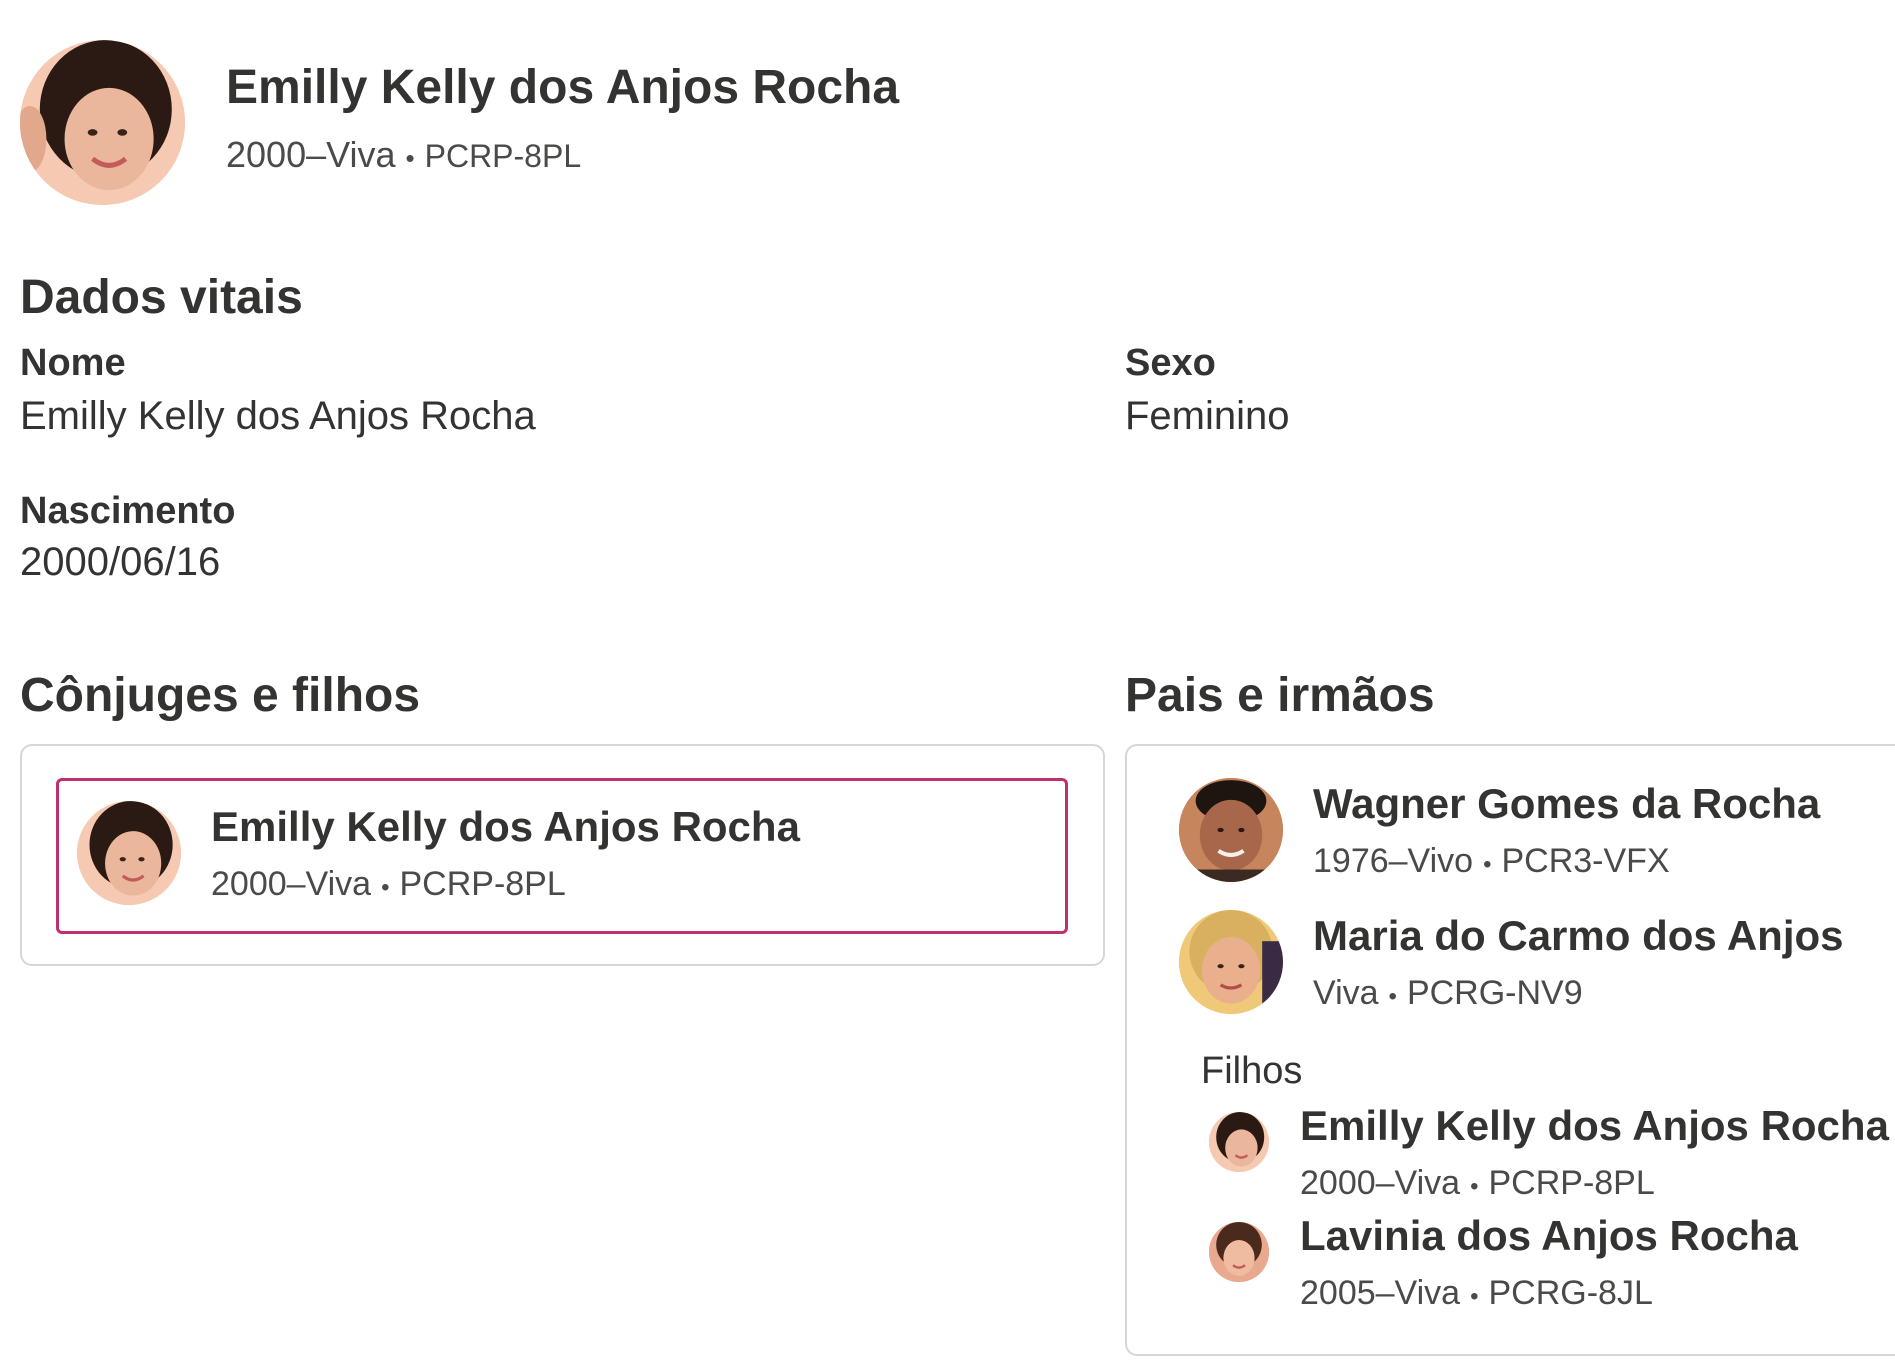 The height and width of the screenshot is (1372, 1895). What do you see at coordinates (1280, 695) in the screenshot?
I see `section-title-parents: Pais e irmãos` at bounding box center [1280, 695].